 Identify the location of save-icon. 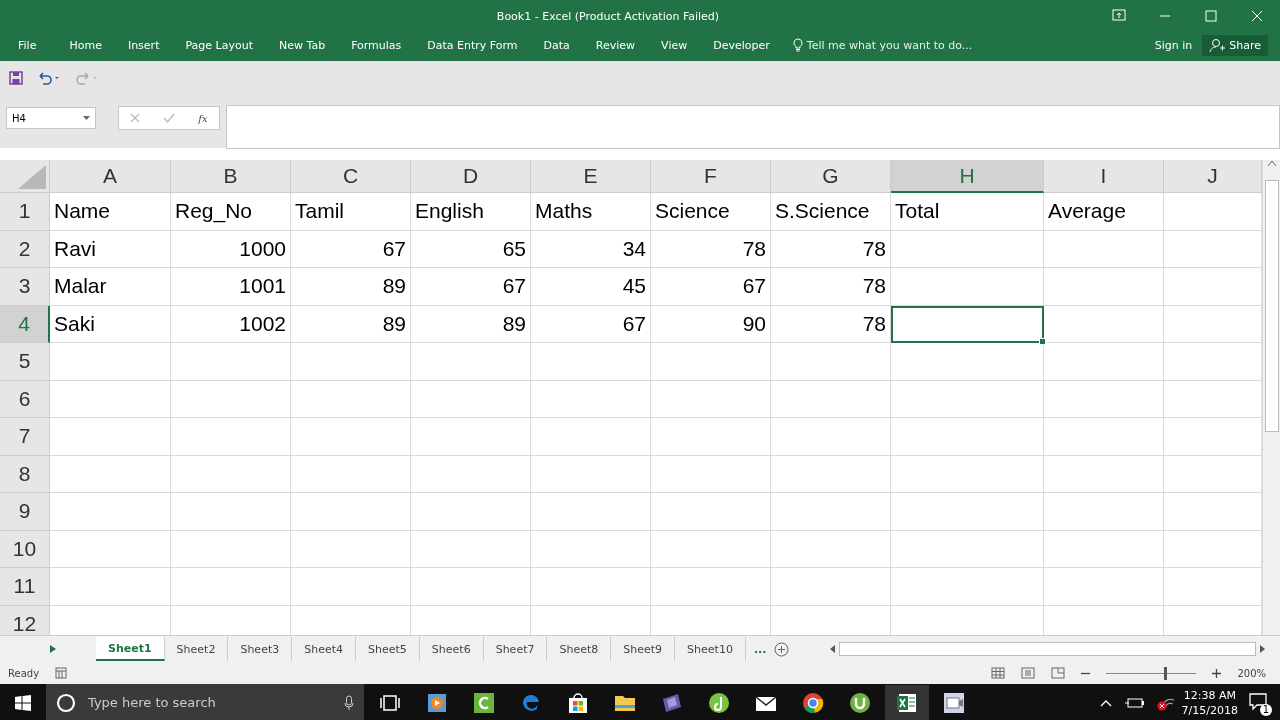
(16, 78).